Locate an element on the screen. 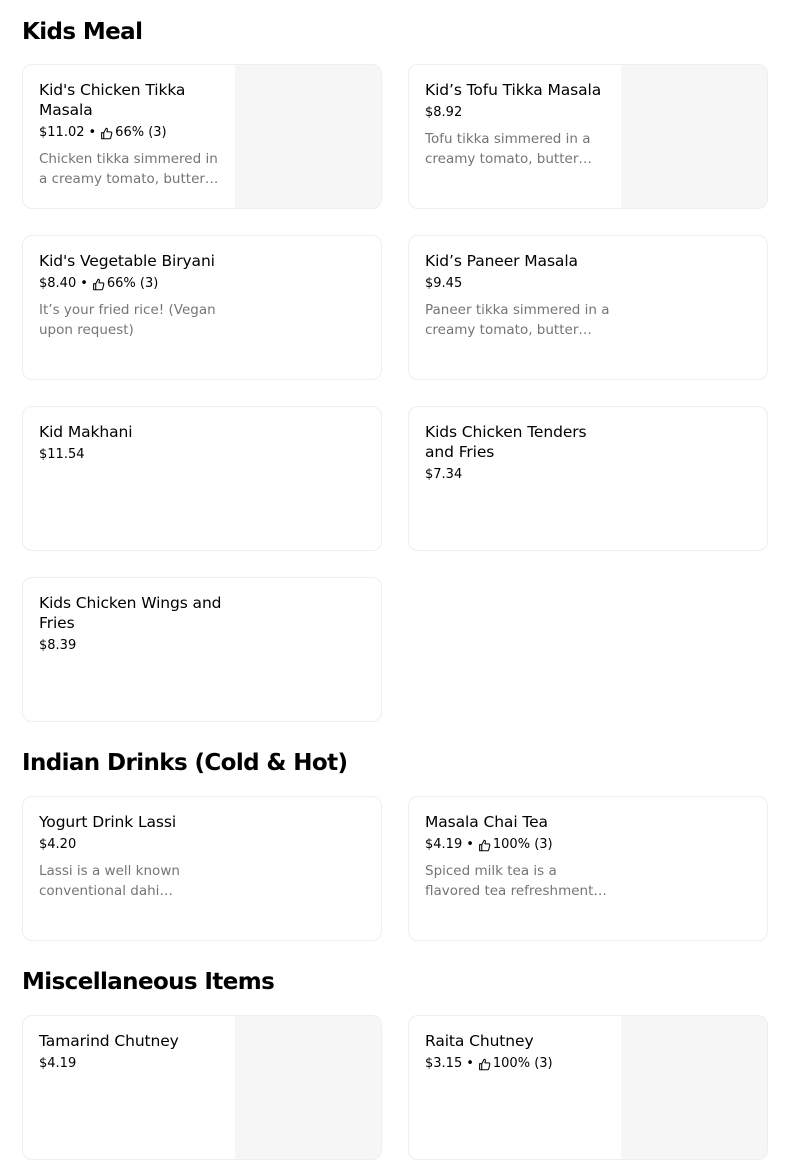 The width and height of the screenshot is (804, 1160). menu-item-card: Tamarind Chutney $4.19 is located at coordinates (202, 1087).